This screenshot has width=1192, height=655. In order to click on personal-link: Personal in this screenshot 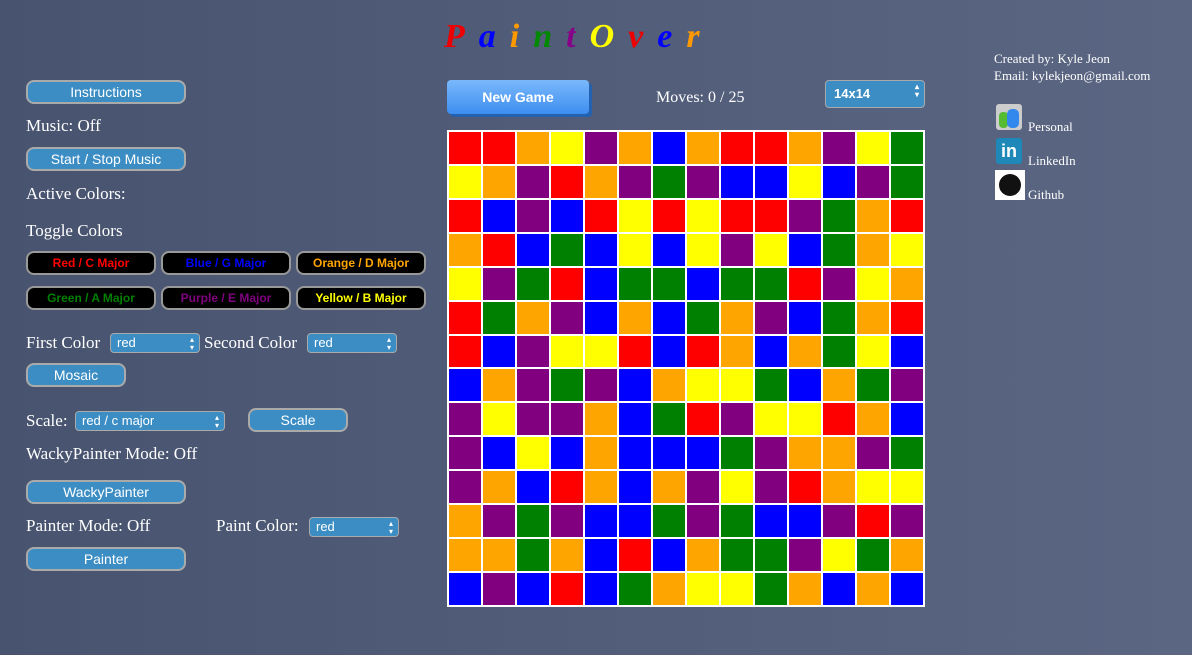, I will do `click(1050, 127)`.